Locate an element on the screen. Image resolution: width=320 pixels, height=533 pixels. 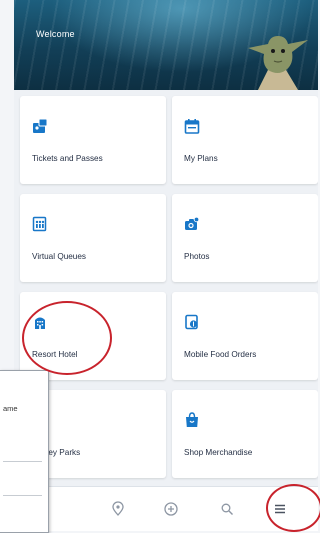
tile-label: My Plans is located at coordinates (201, 158).